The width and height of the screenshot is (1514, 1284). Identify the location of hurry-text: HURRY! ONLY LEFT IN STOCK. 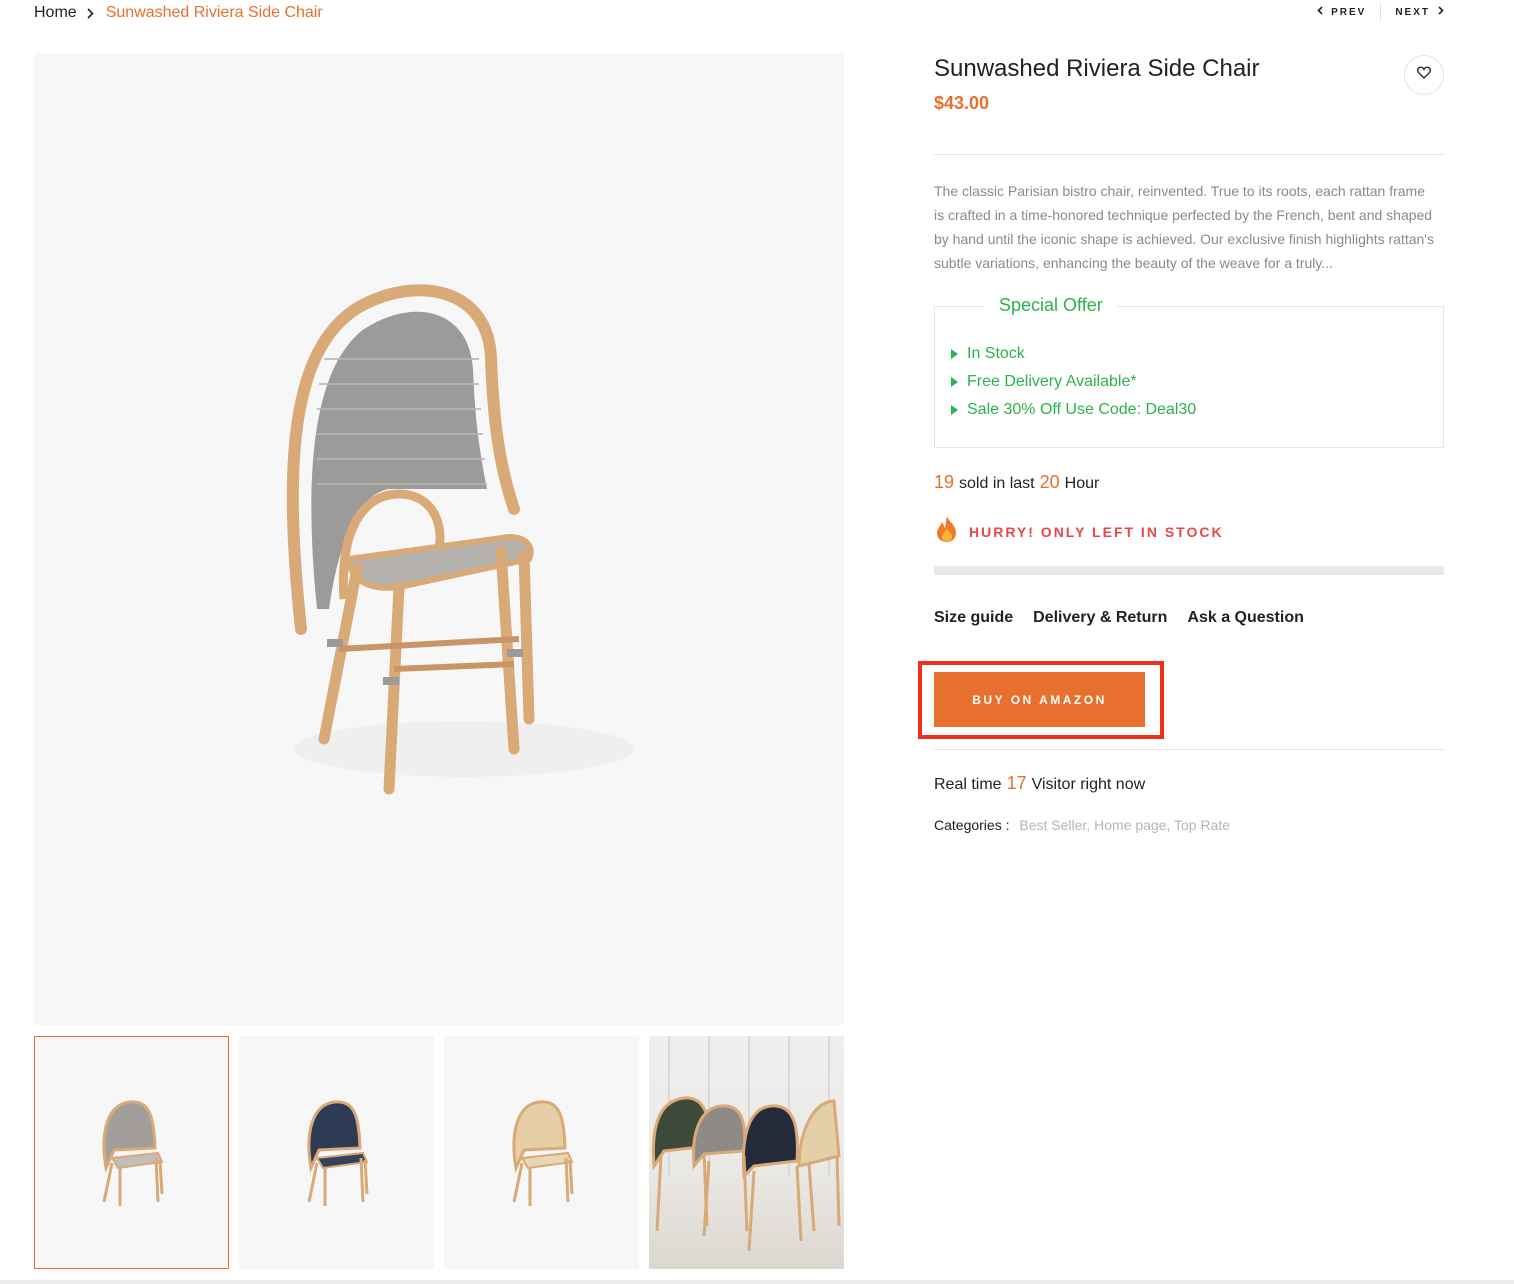
(1096, 531).